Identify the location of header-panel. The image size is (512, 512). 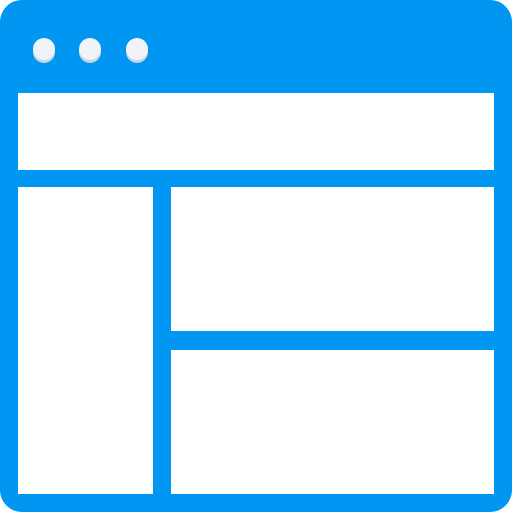
(256, 131).